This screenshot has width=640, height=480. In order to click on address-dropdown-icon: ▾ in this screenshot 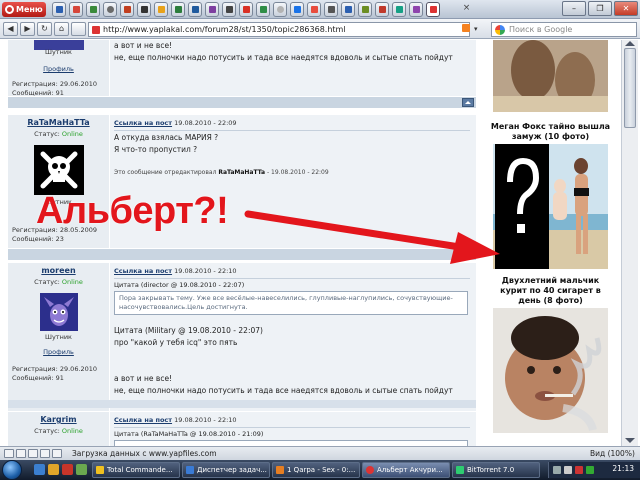, I will do `click(480, 29)`.